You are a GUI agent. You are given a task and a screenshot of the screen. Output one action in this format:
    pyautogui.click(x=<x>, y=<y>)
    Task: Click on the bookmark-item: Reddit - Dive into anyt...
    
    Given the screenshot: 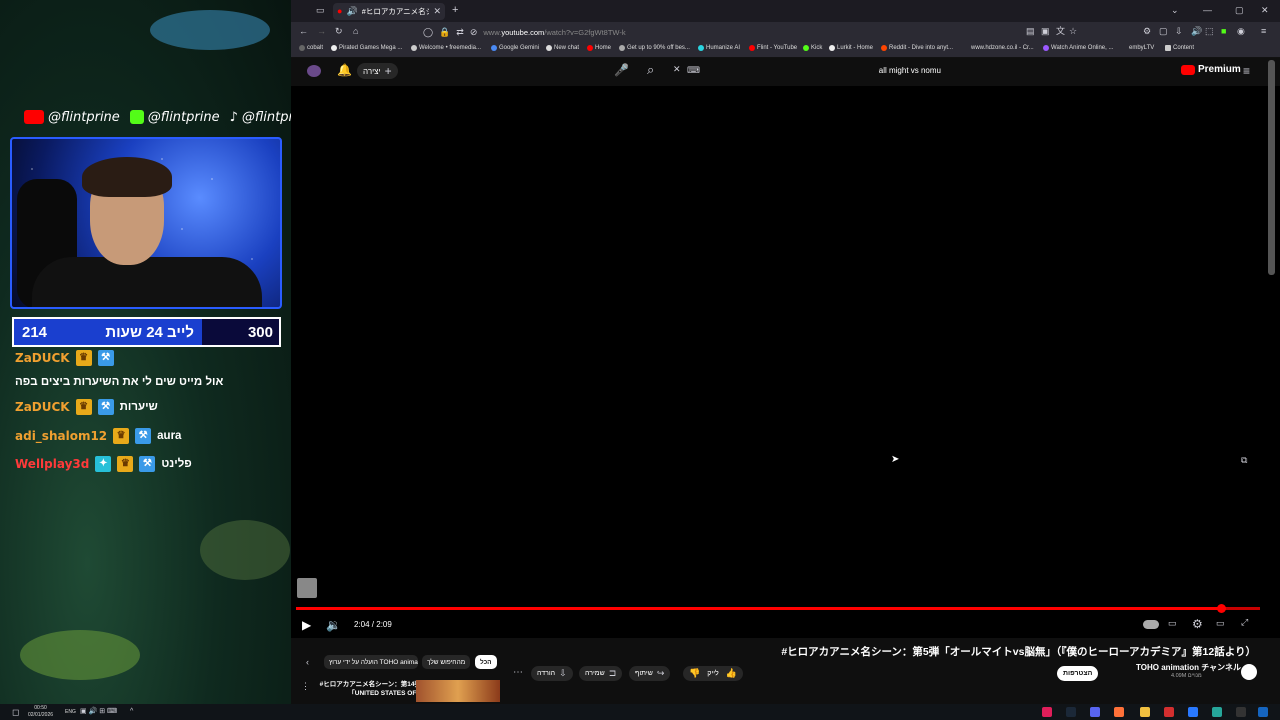 What is the action you would take?
    pyautogui.click(x=917, y=48)
    